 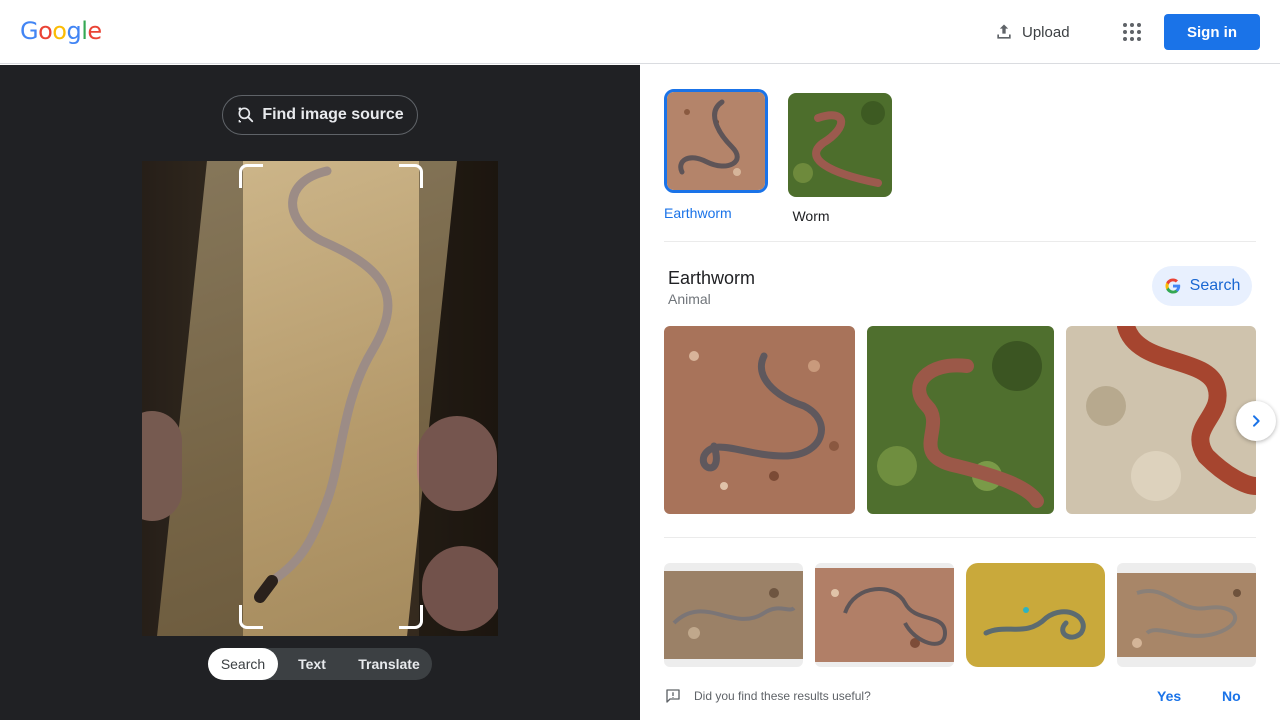 I want to click on chip-earthworm-thumbnail, so click(x=716, y=141).